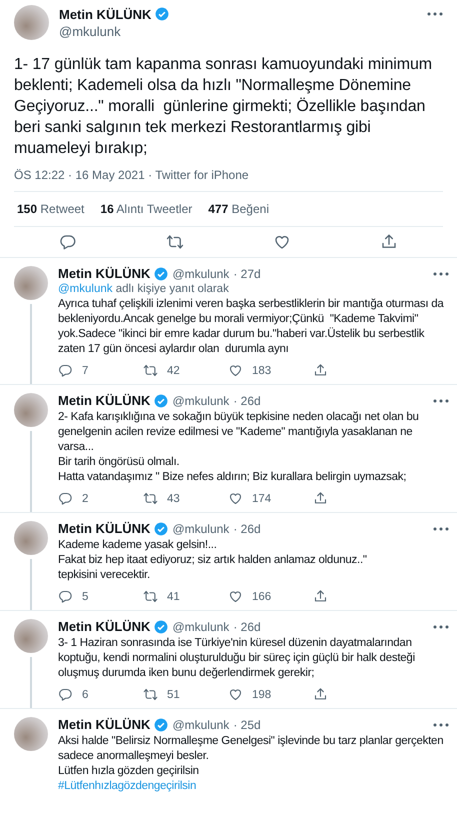 The width and height of the screenshot is (457, 835). What do you see at coordinates (50, 209) in the screenshot?
I see `engagement-count: 150 Retweet` at bounding box center [50, 209].